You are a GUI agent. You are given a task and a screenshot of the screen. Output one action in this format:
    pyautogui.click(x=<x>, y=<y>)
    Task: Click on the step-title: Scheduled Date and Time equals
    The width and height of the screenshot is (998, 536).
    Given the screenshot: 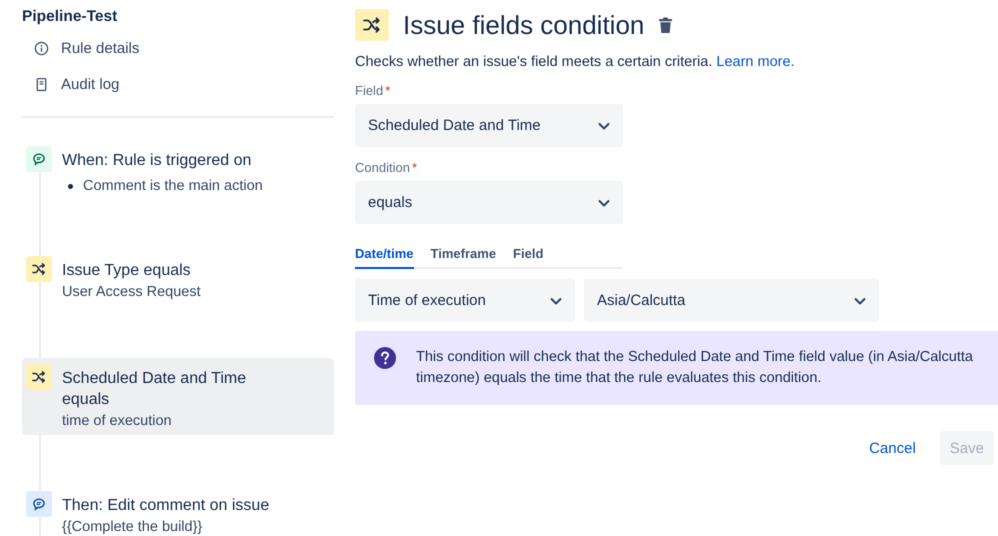 What is the action you would take?
    pyautogui.click(x=155, y=389)
    